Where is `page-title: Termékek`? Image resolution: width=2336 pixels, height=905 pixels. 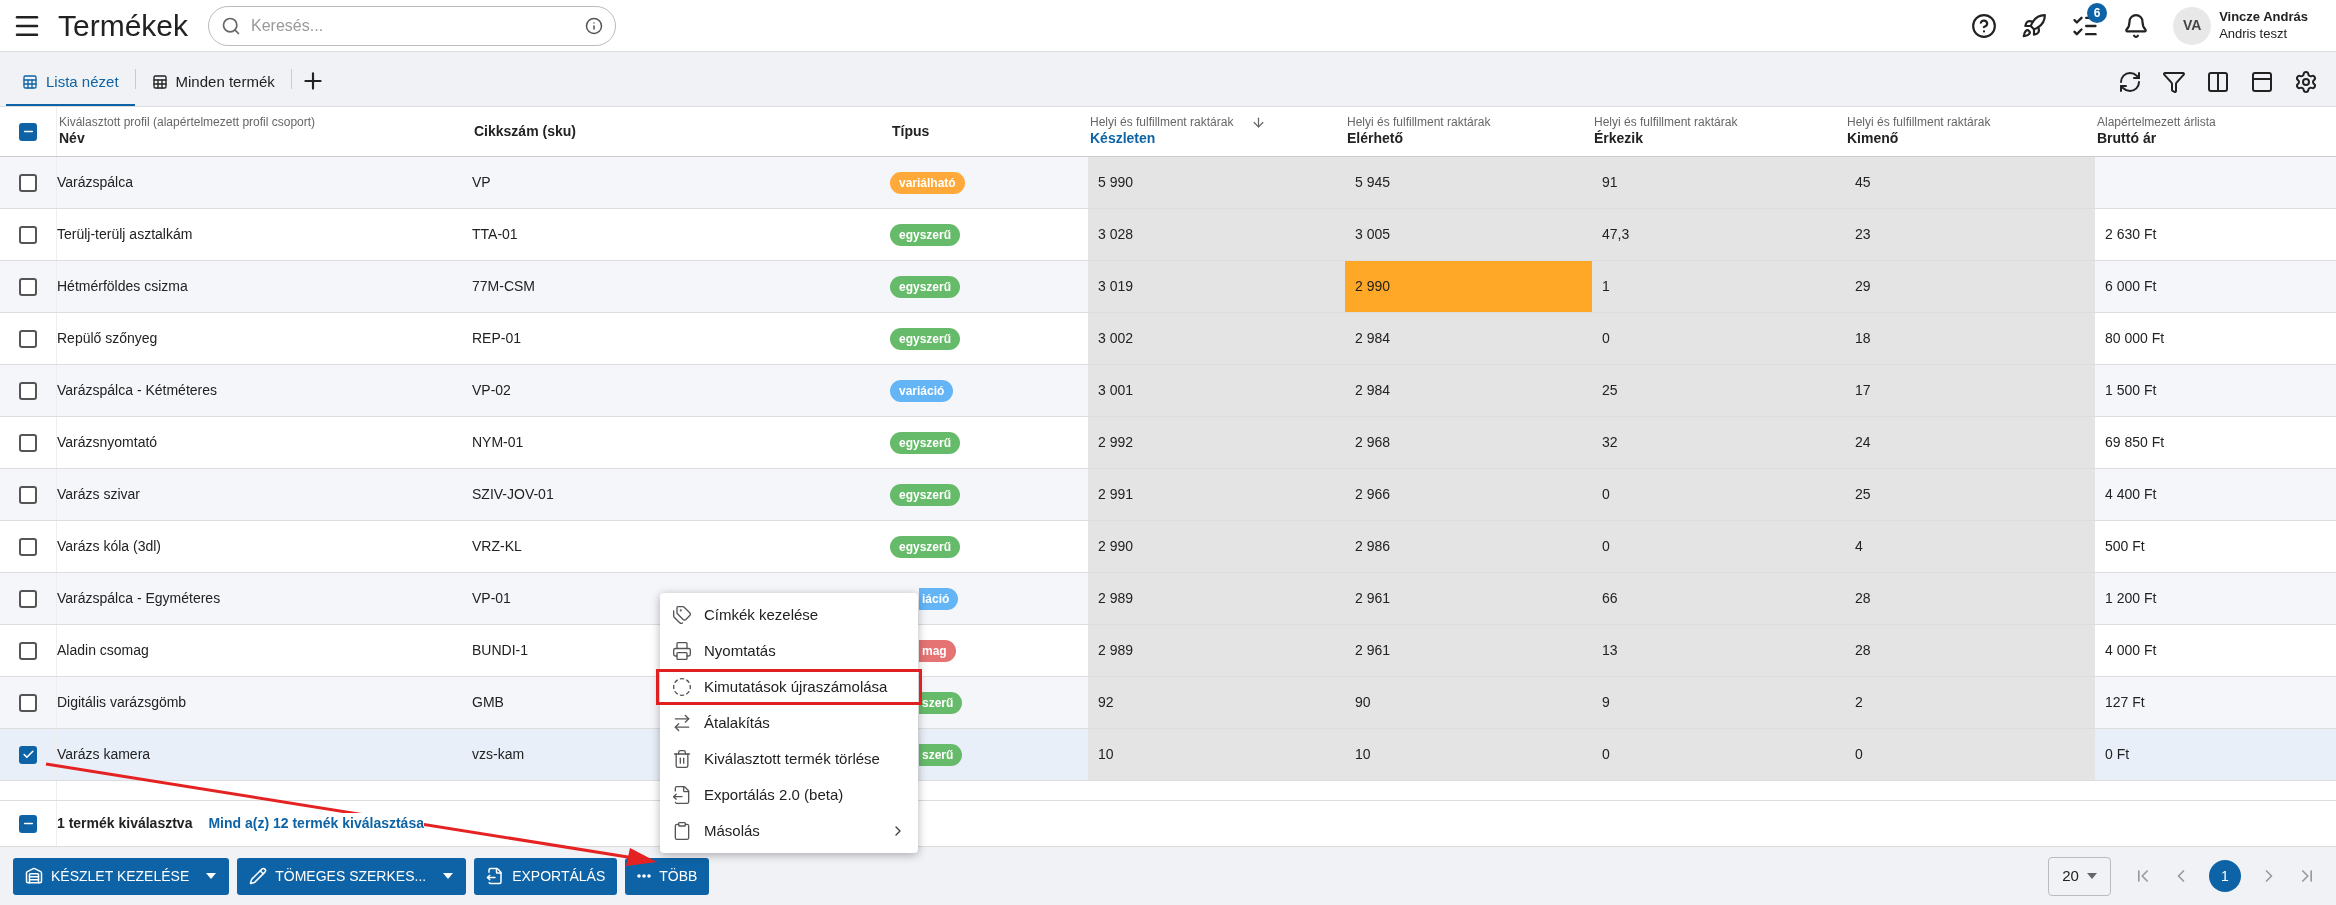 page-title: Termékek is located at coordinates (123, 25).